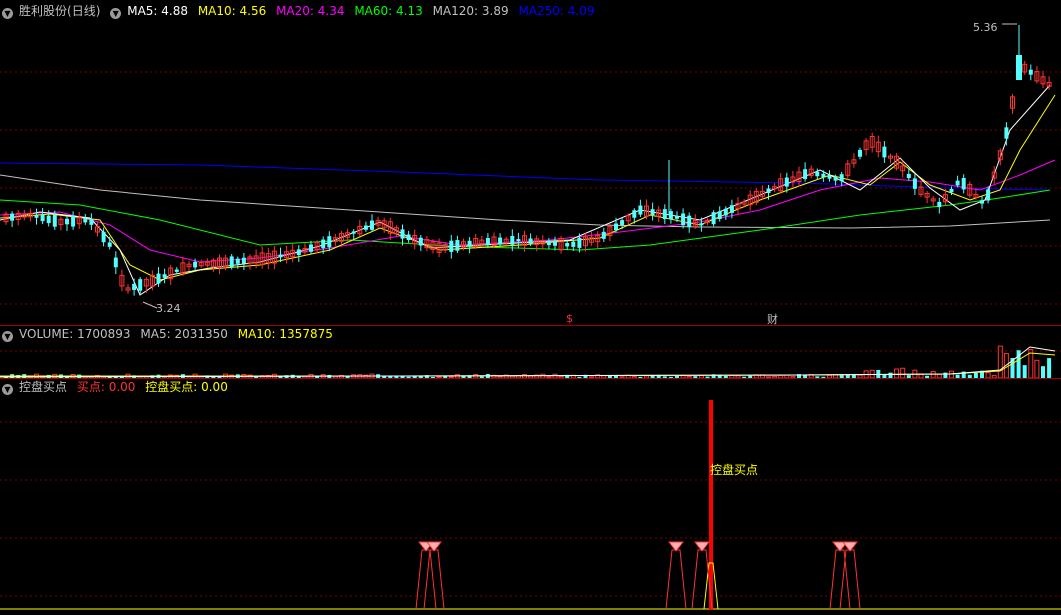  I want to click on volume-ma10-line, so click(528, 364).